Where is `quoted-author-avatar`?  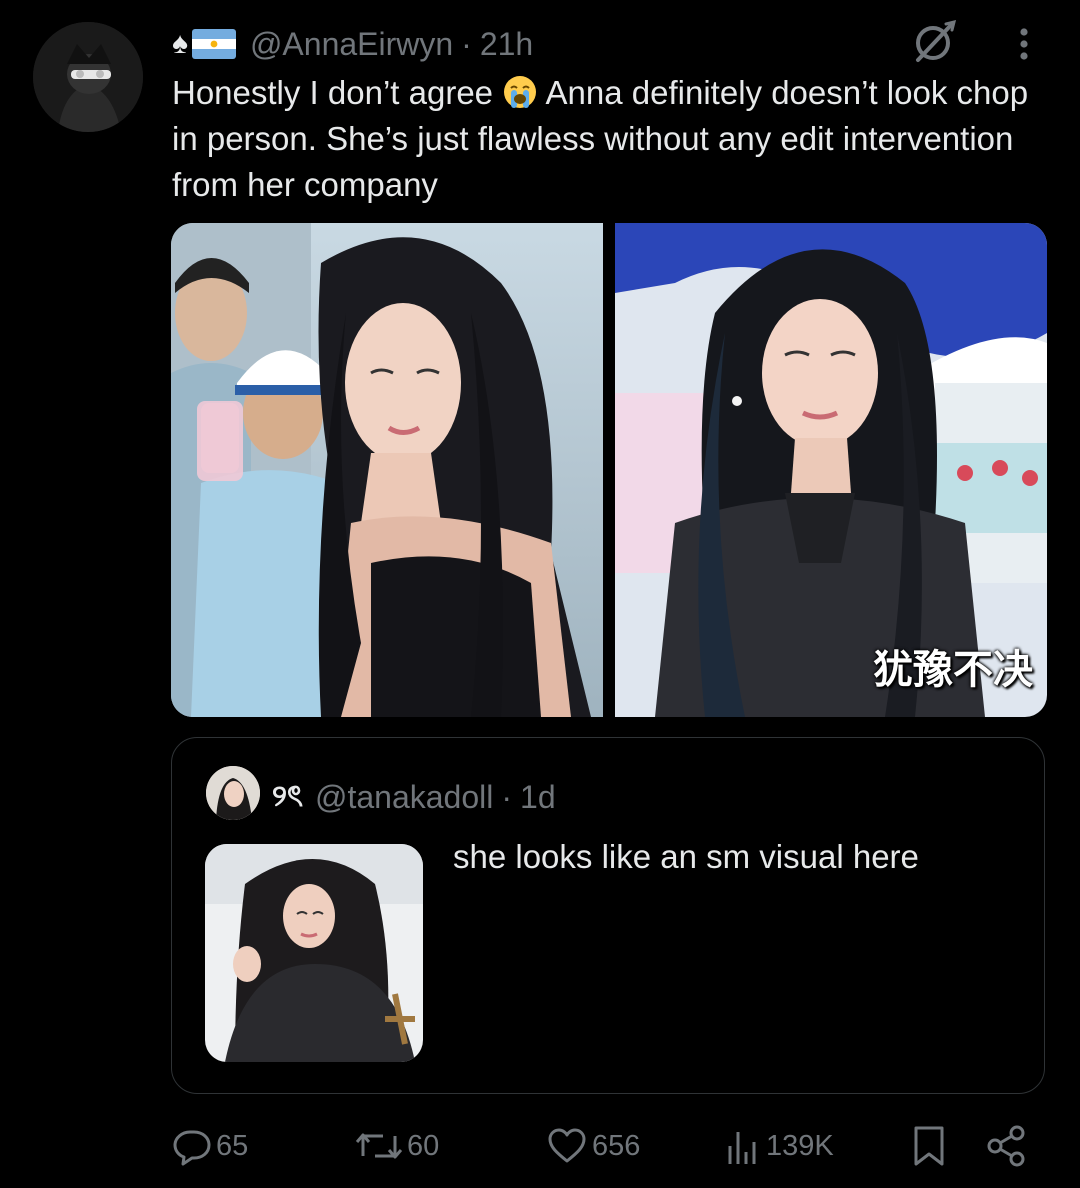 quoted-author-avatar is located at coordinates (233, 793).